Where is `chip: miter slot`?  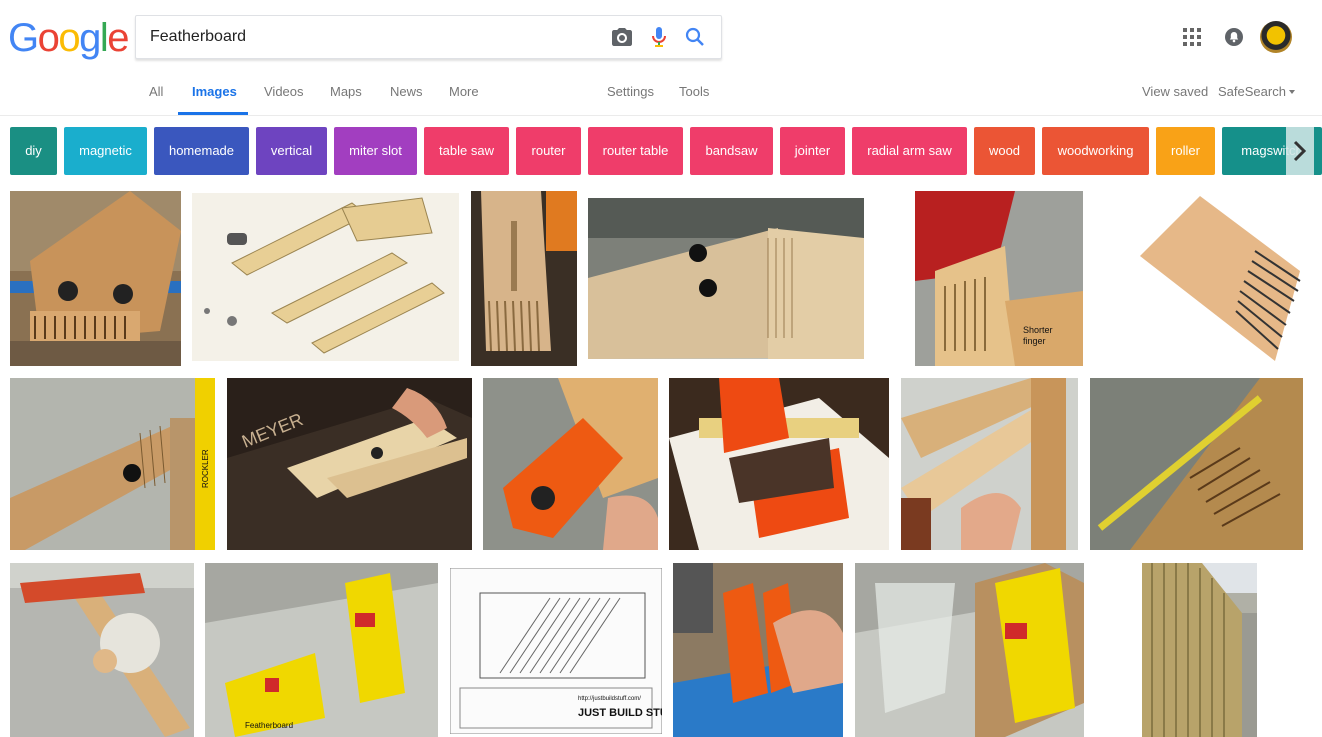
chip: miter slot is located at coordinates (375, 151).